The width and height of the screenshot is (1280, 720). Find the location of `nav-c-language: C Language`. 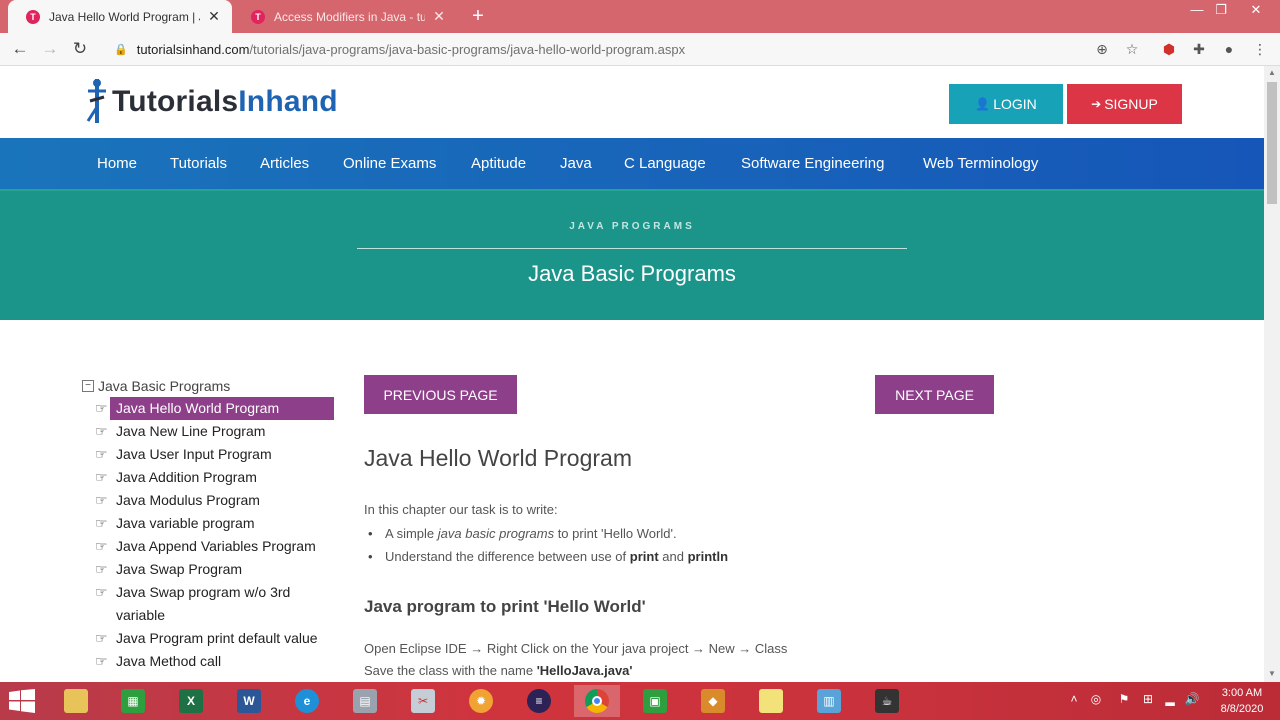

nav-c-language: C Language is located at coordinates (665, 163).